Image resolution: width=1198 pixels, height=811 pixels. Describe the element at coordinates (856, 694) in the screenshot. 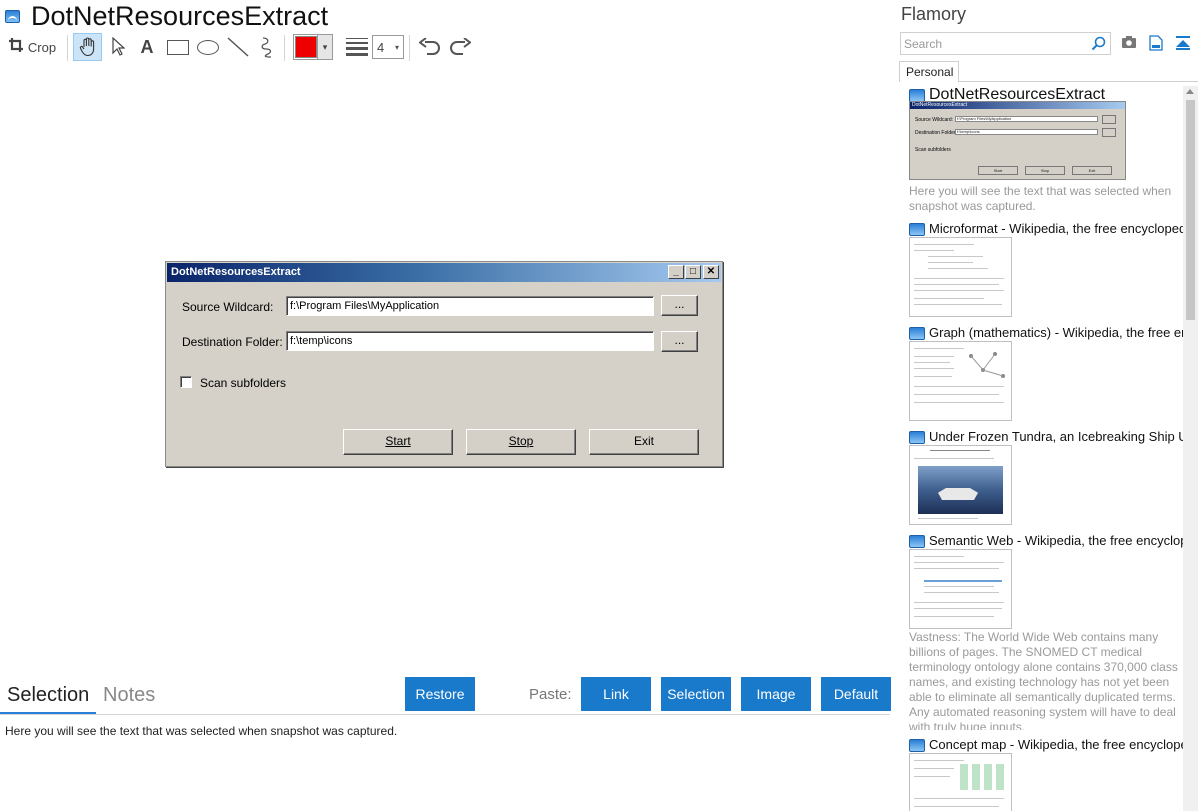

I see `paste-default-button: Default` at that location.